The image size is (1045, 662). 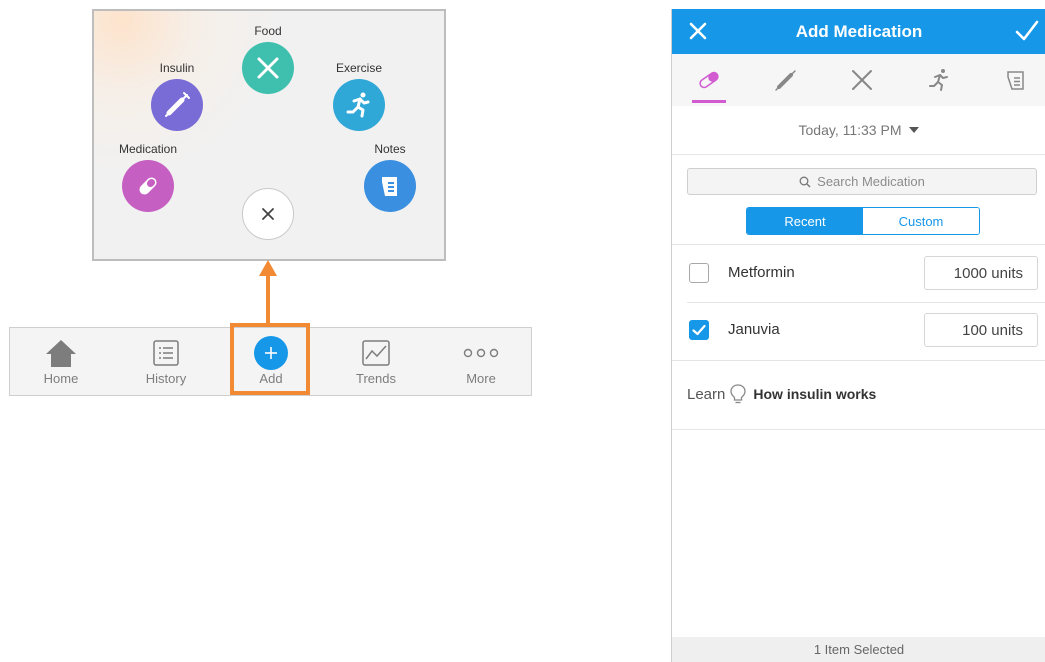 I want to click on menu-item-exercise: Exercise, so click(x=359, y=96).